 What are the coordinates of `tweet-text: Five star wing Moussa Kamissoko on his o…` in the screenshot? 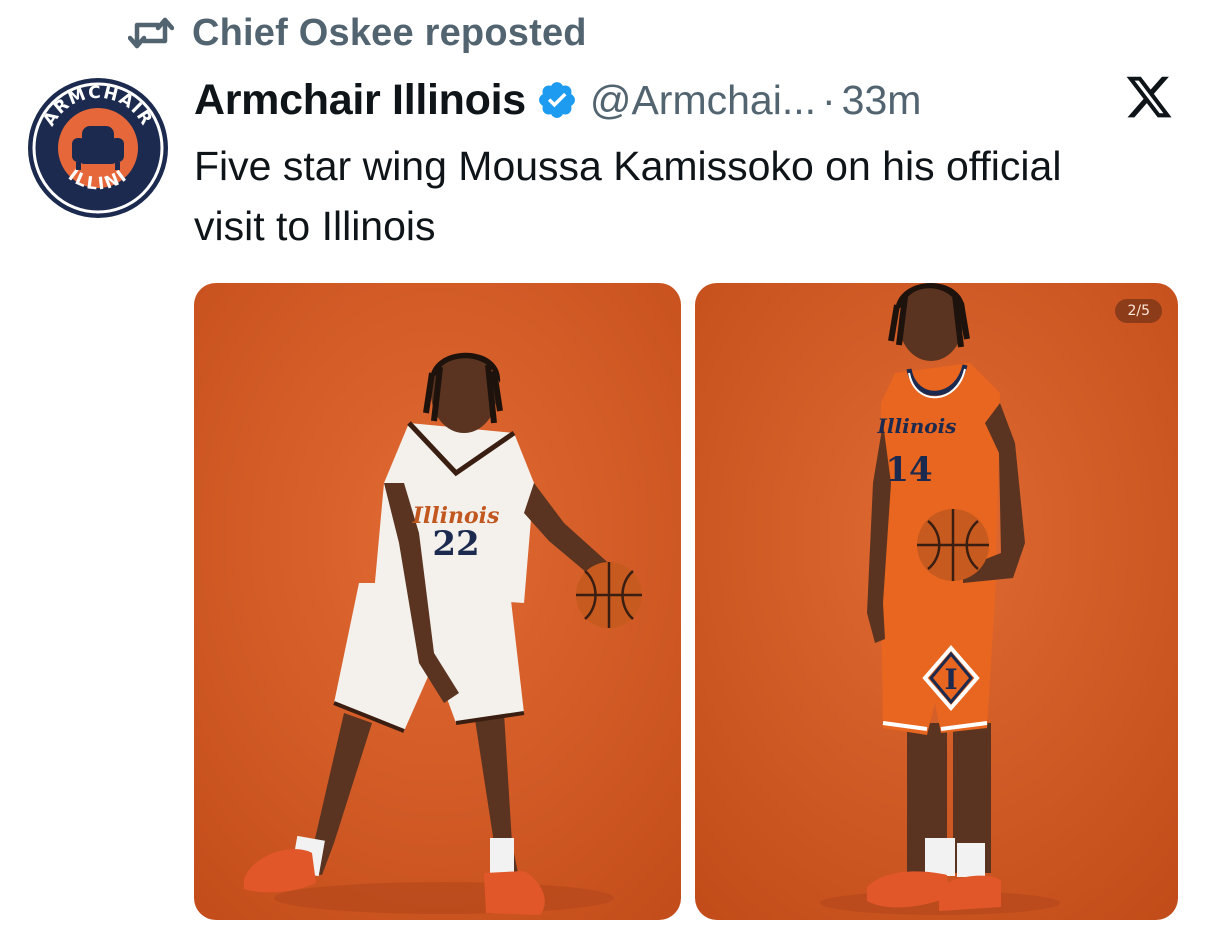 It's located at (628, 196).